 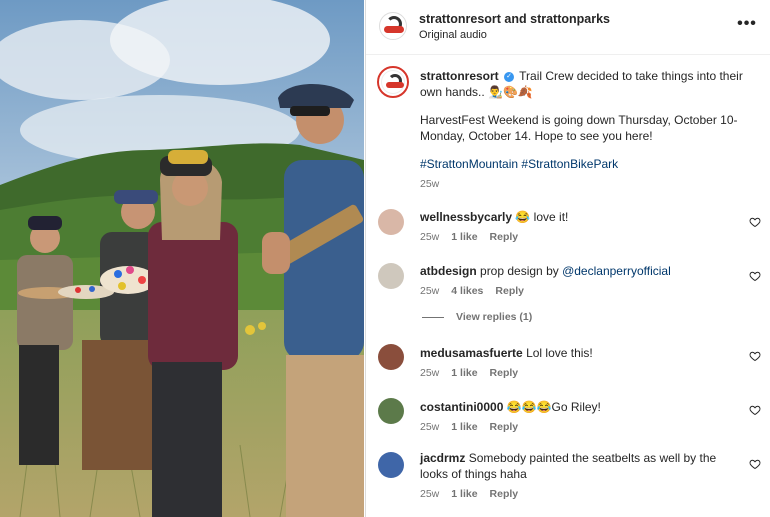 I want to click on comment-mention: @declanperryofficial, so click(x=616, y=271).